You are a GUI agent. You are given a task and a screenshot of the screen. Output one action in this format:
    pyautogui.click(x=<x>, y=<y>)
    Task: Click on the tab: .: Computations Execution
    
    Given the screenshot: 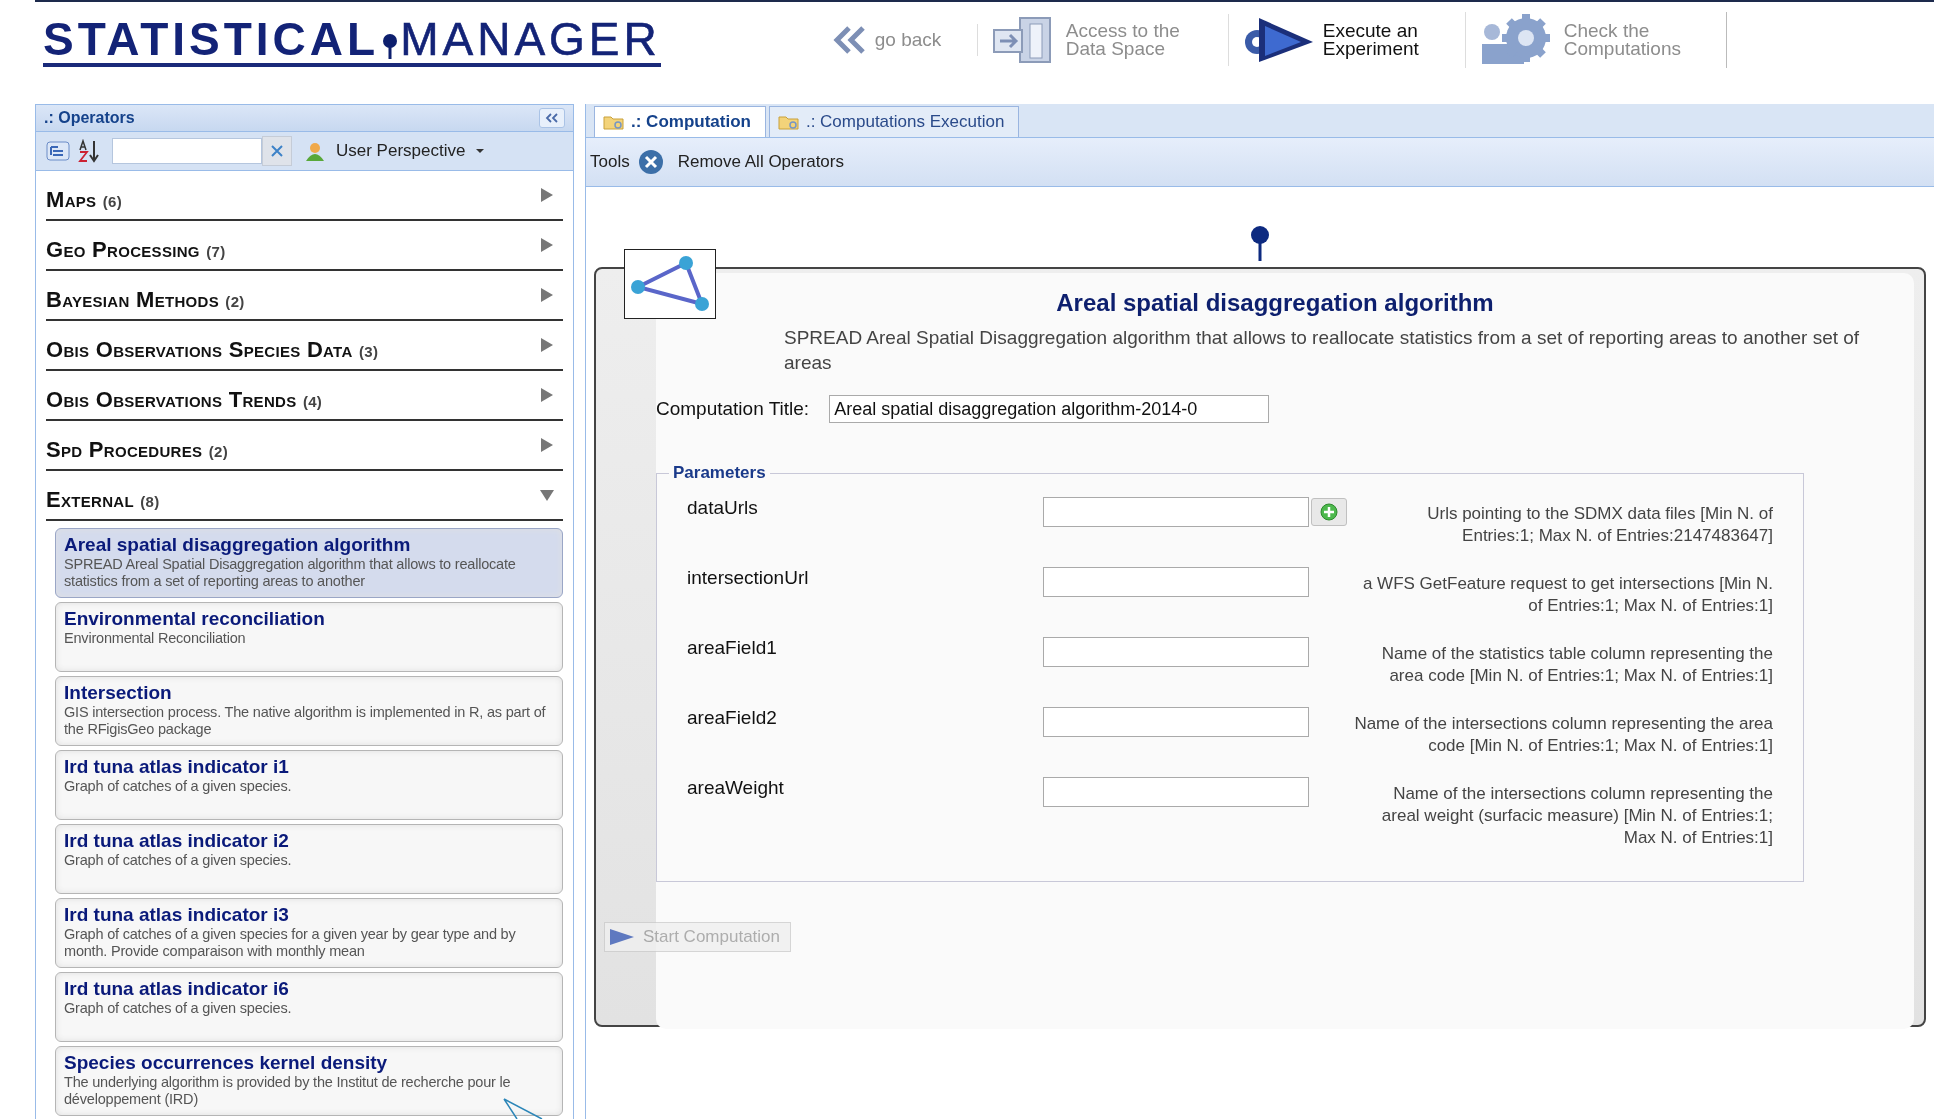 What is the action you would take?
    pyautogui.click(x=894, y=121)
    